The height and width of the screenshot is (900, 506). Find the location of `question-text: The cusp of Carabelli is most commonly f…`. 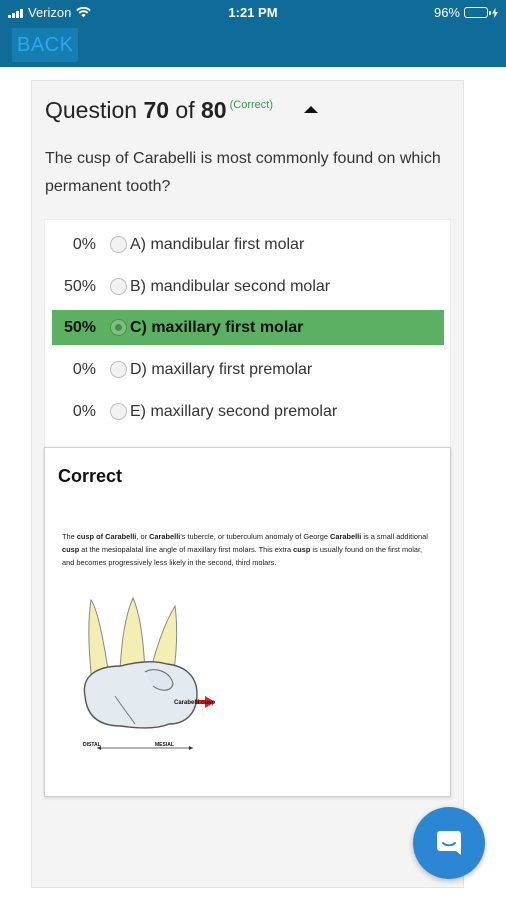

question-text: The cusp of Carabelli is most commonly f… is located at coordinates (243, 172).